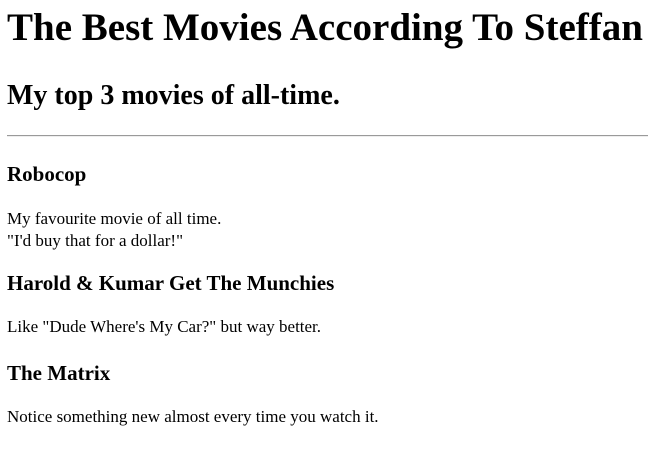 The height and width of the screenshot is (475, 648). Describe the element at coordinates (114, 218) in the screenshot. I see `movie-description-line: My favourite movie of all time.` at that location.